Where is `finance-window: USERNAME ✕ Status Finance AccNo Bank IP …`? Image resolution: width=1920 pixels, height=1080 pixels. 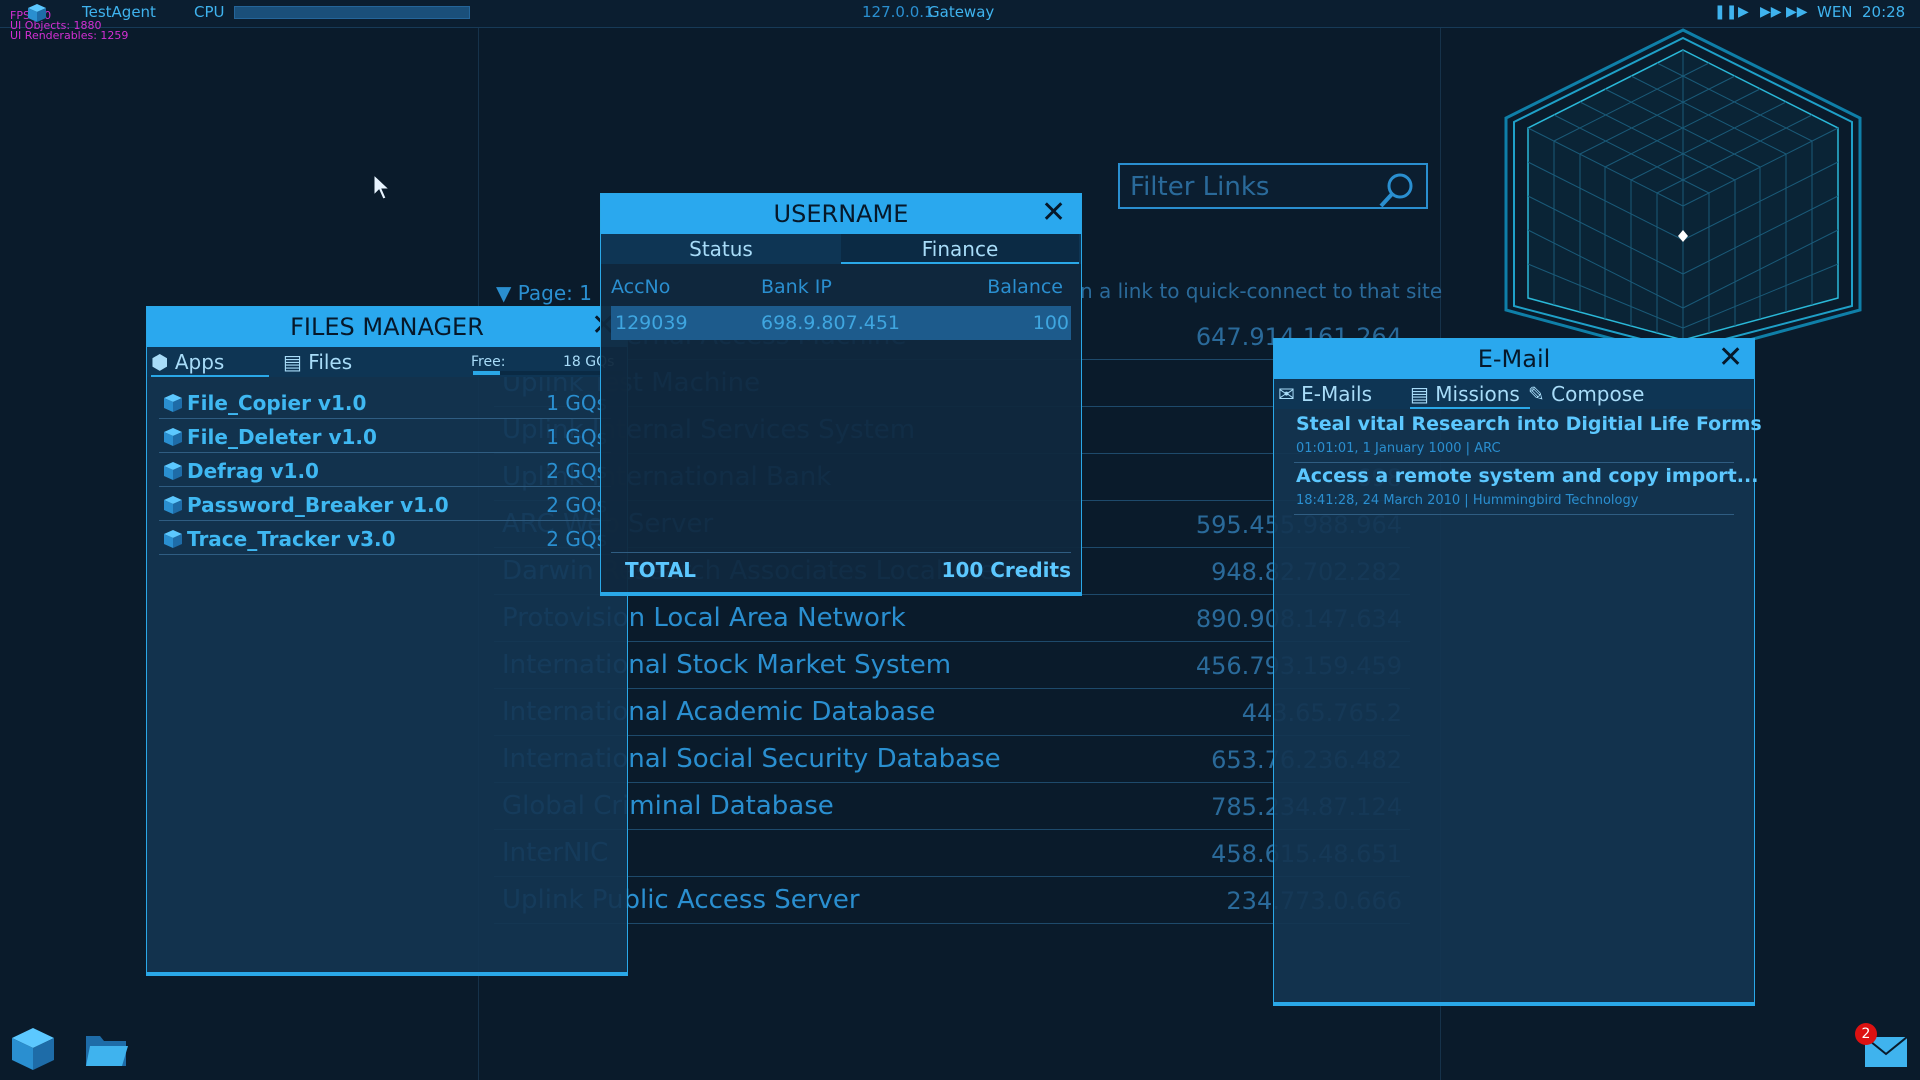 finance-window: USERNAME ✕ Status Finance AccNo Bank IP … is located at coordinates (841, 394).